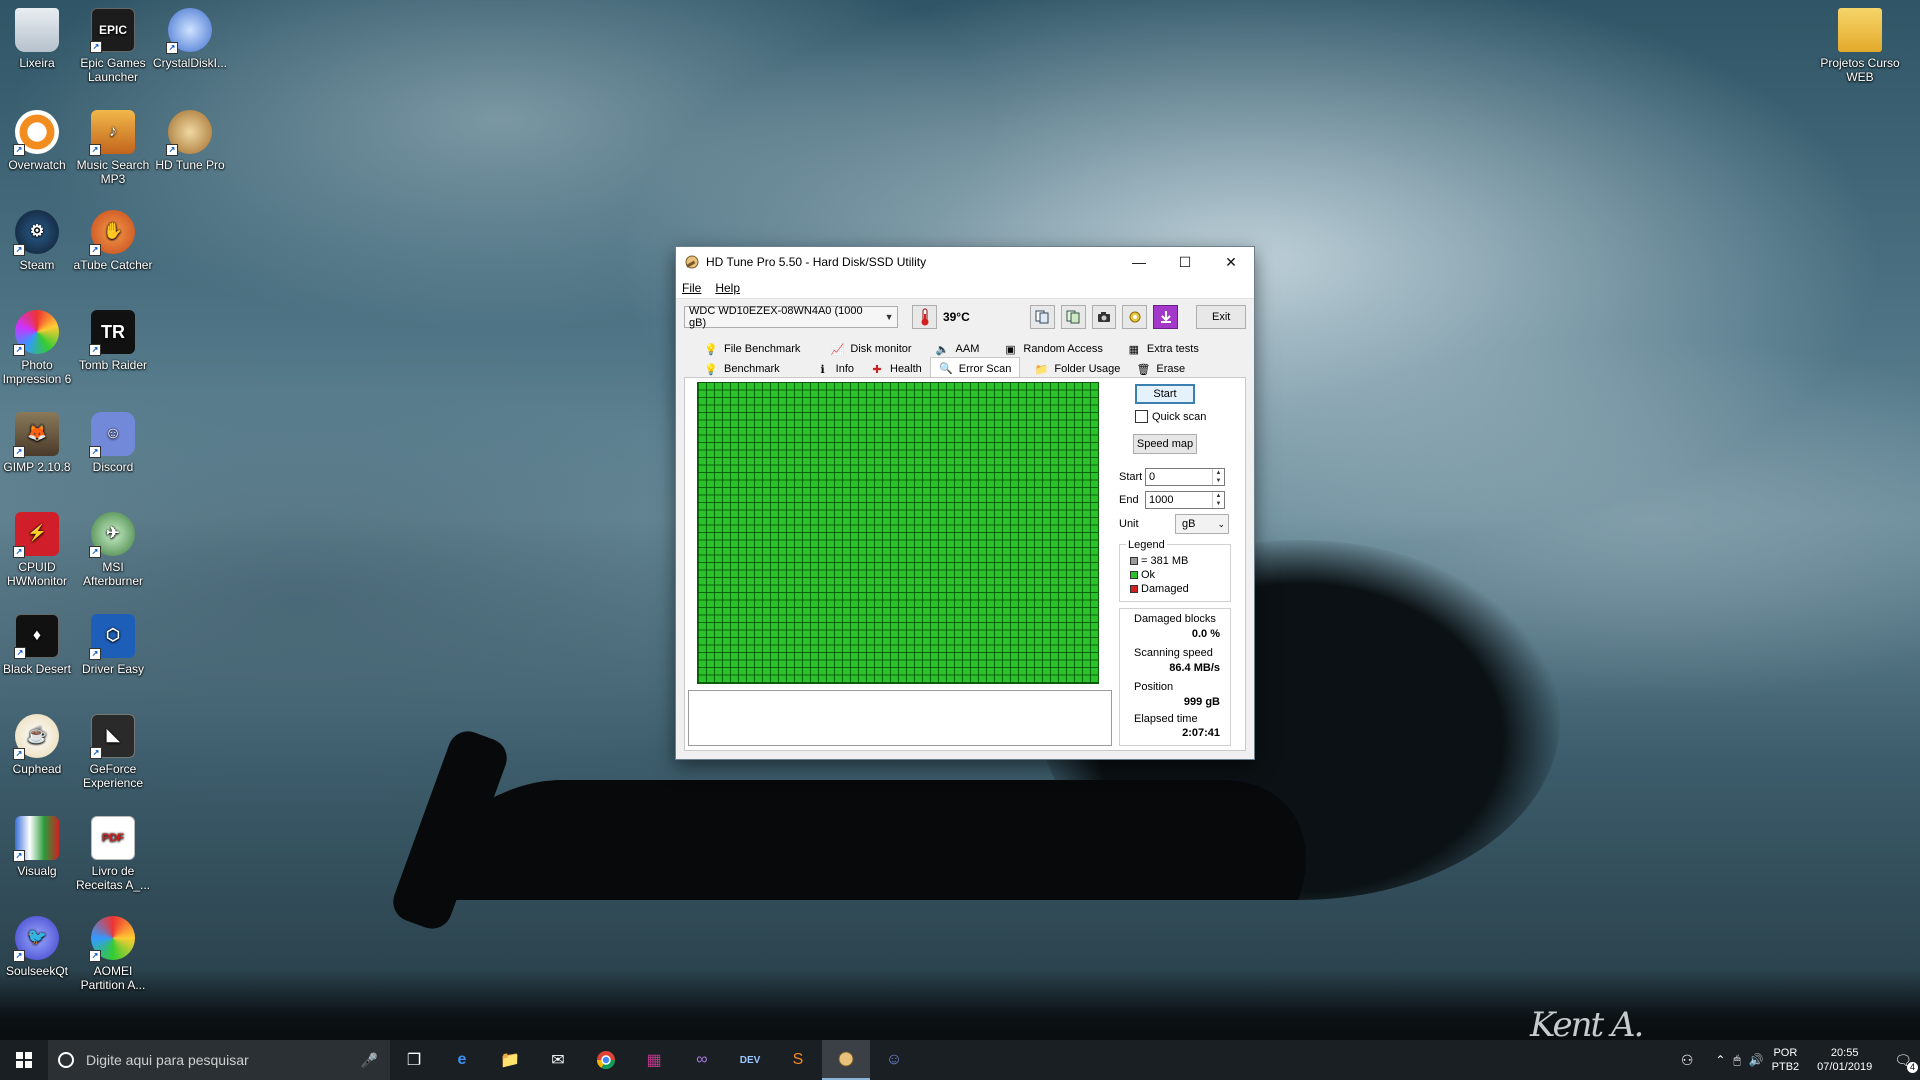 Image resolution: width=1920 pixels, height=1080 pixels. What do you see at coordinates (558, 1060) in the screenshot?
I see `mail-icon: ✉` at bounding box center [558, 1060].